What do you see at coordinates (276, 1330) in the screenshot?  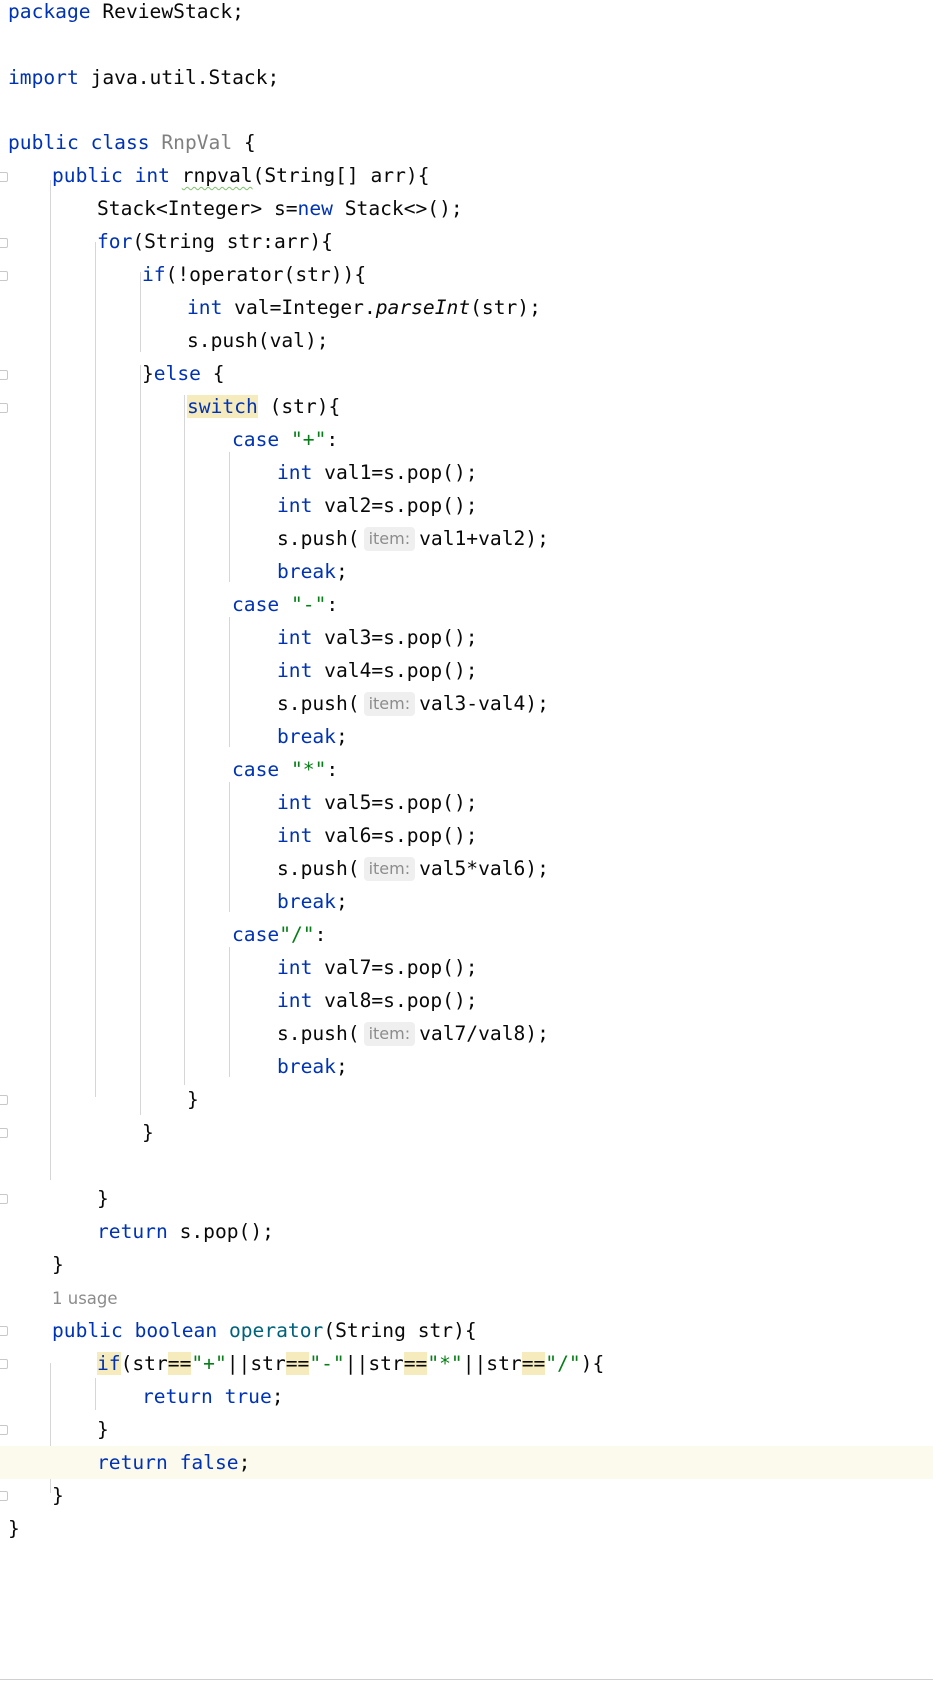 I see `method-name-operator: operator` at bounding box center [276, 1330].